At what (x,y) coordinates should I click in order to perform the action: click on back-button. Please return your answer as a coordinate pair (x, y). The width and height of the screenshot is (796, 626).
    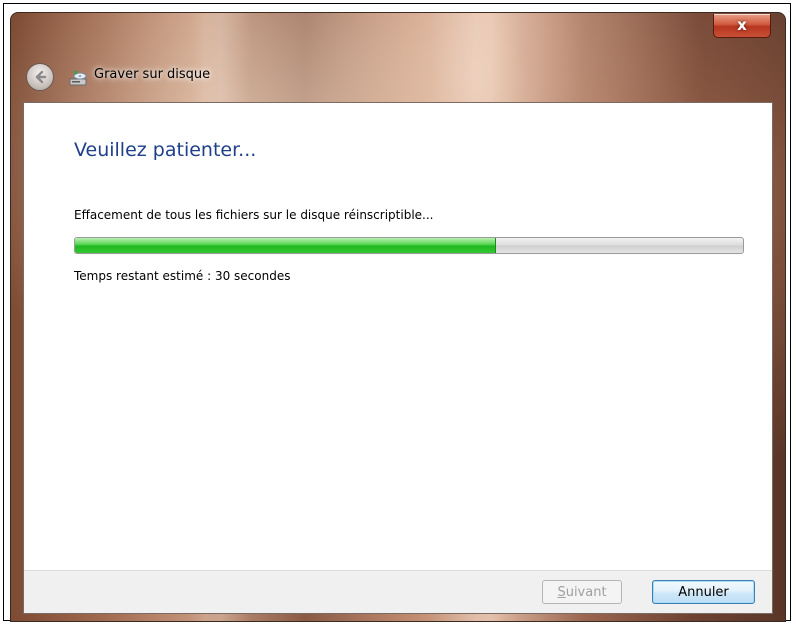
    Looking at the image, I should click on (40, 77).